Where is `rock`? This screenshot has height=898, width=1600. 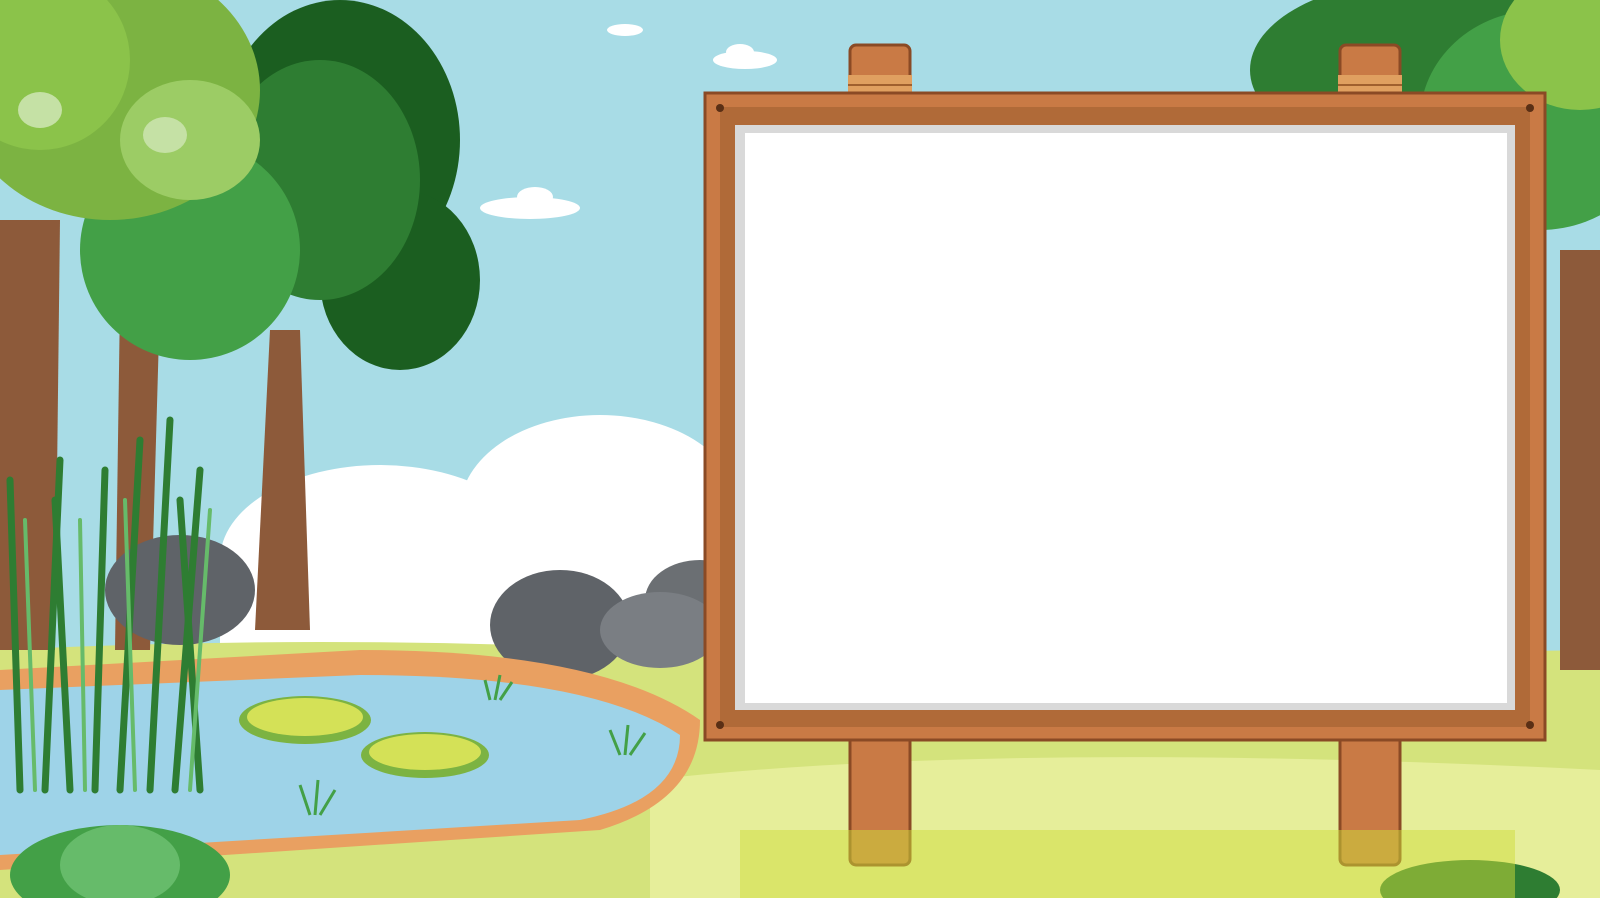 rock is located at coordinates (660, 630).